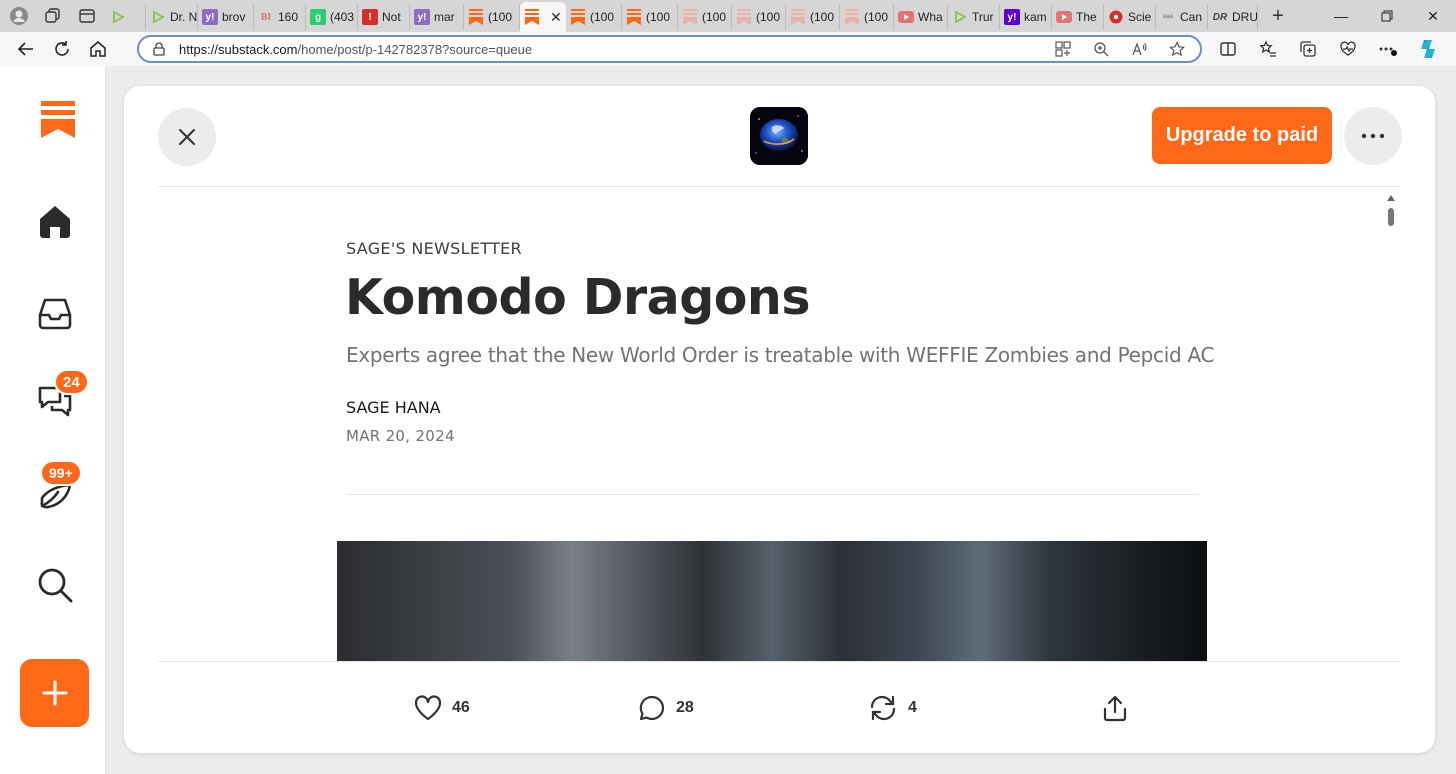 This screenshot has width=1456, height=774. Describe the element at coordinates (1341, 16) in the screenshot. I see `minimize-icon: —` at that location.